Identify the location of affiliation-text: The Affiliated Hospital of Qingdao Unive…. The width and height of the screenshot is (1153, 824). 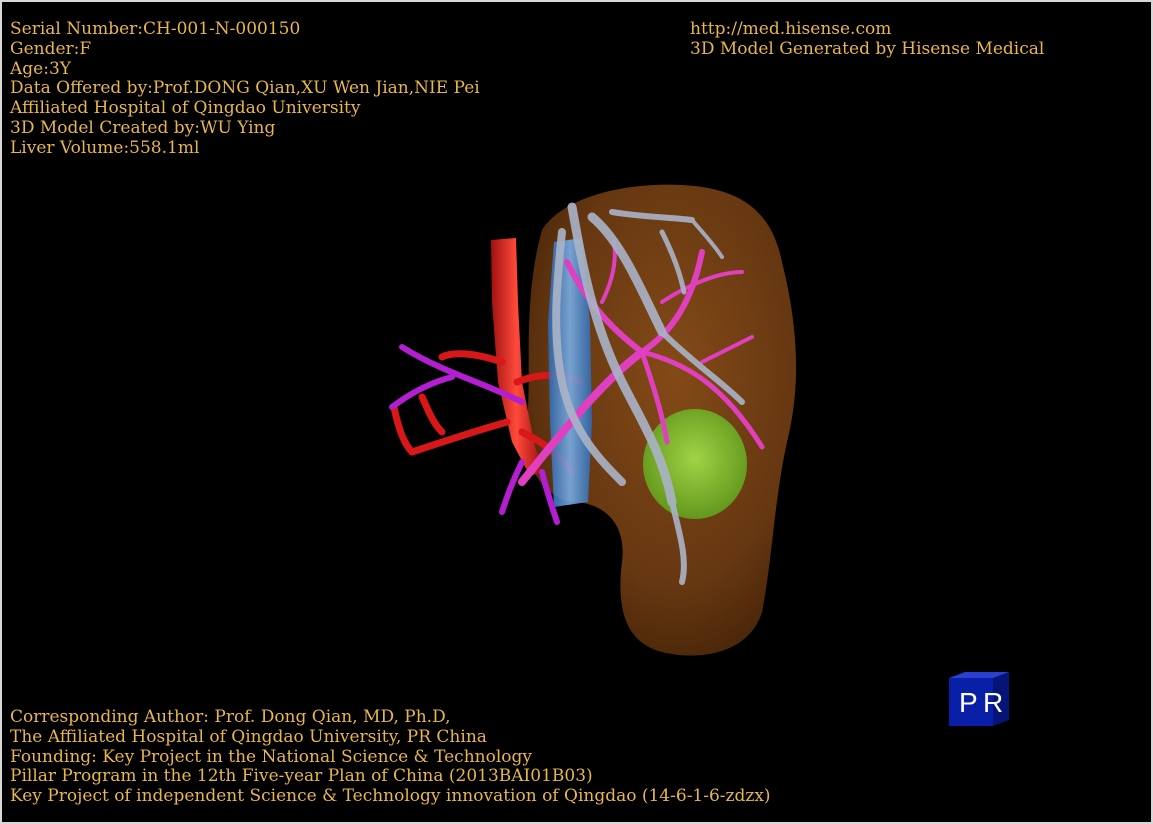
(248, 736).